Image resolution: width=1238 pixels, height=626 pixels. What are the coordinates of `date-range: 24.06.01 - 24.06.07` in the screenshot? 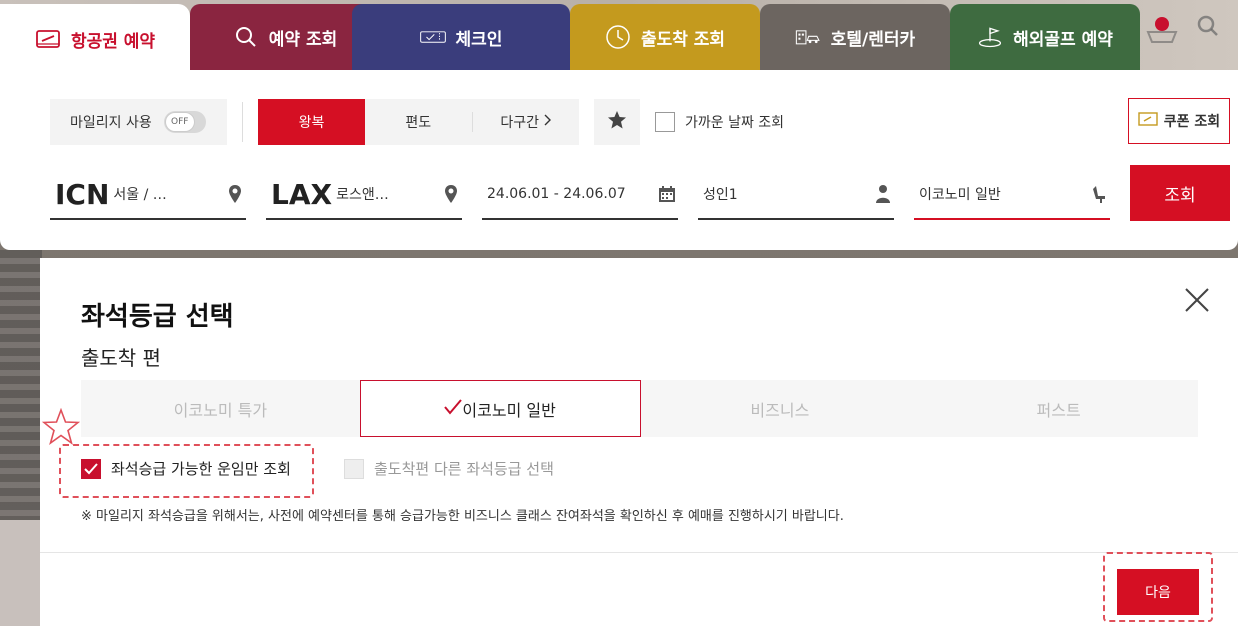 It's located at (556, 194).